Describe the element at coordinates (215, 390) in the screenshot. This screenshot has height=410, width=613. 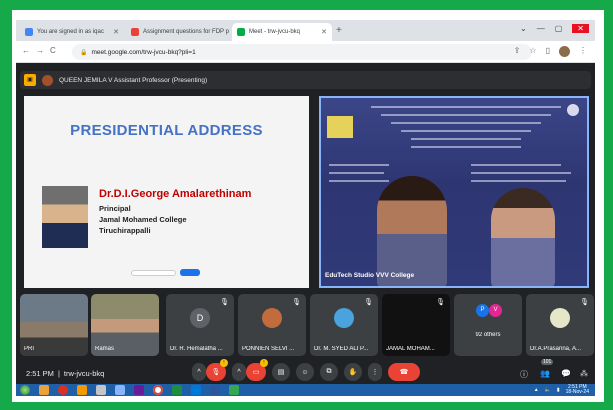
I see `word-icon` at that location.